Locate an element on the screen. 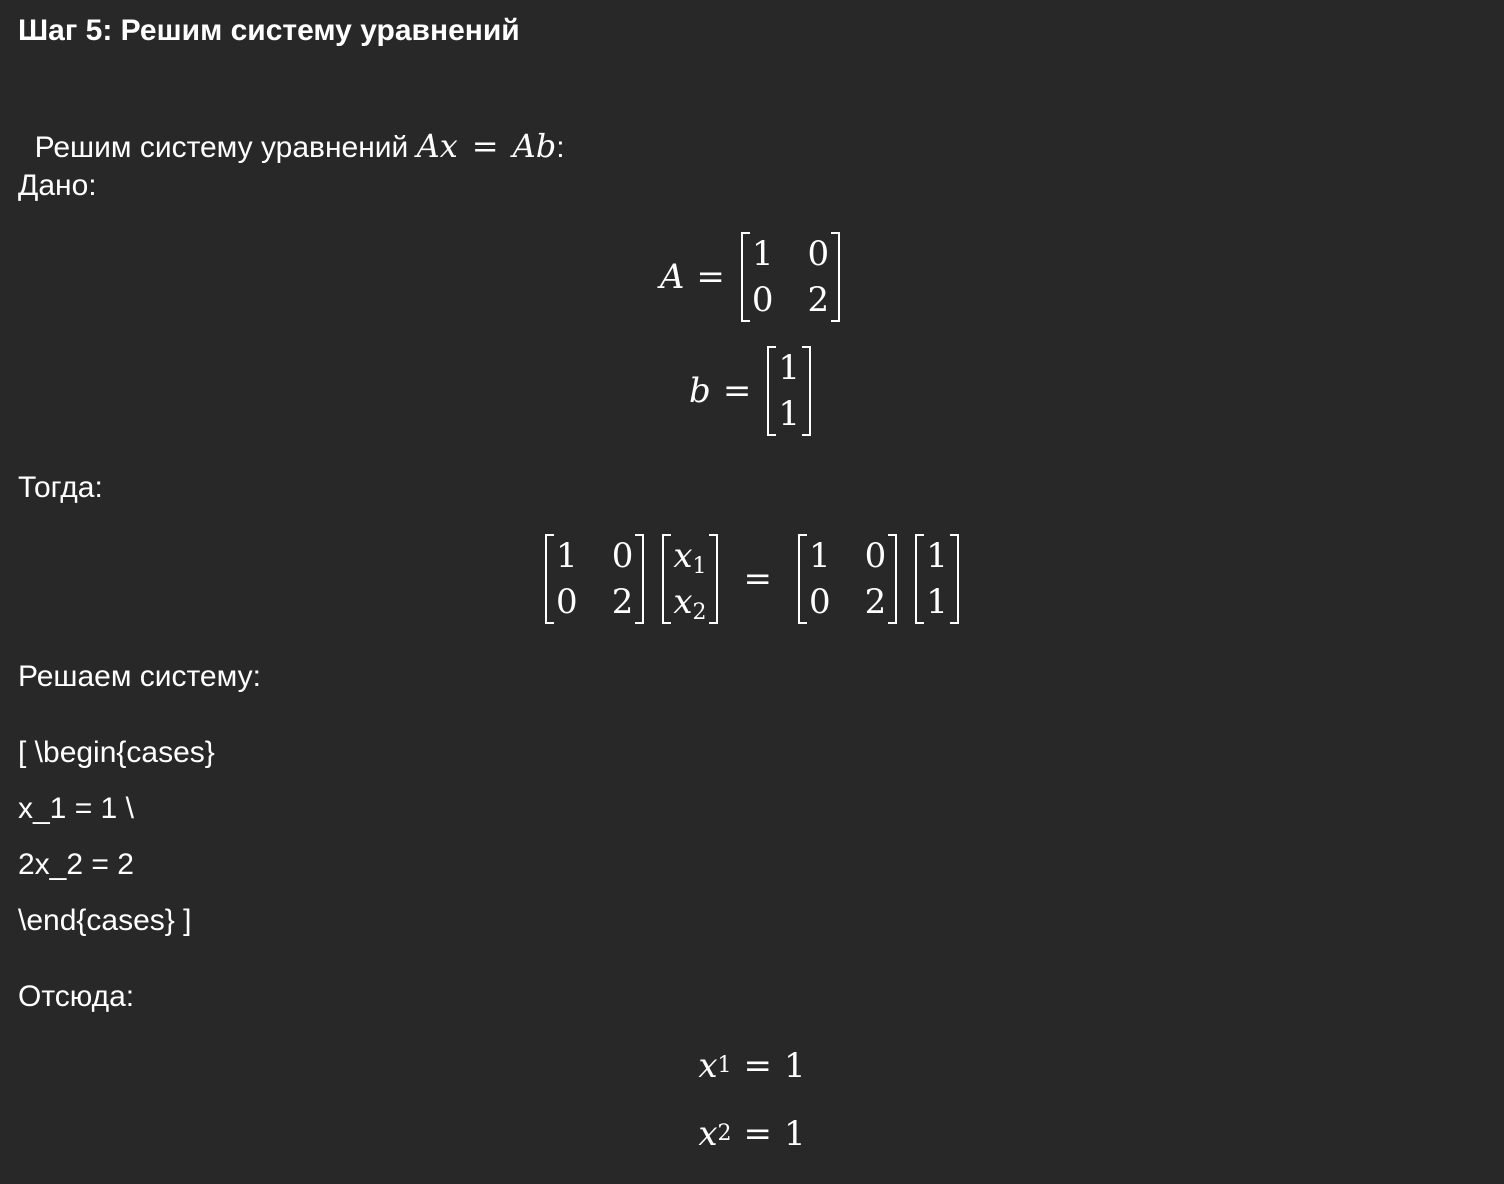 The height and width of the screenshot is (1184, 1504). right-vector: 1 1 is located at coordinates (937, 579).